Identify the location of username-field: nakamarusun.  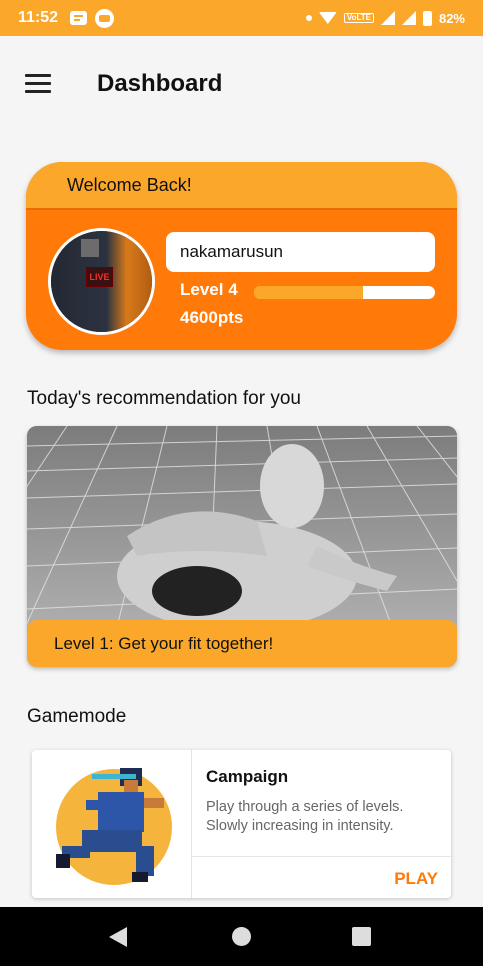
(300, 252).